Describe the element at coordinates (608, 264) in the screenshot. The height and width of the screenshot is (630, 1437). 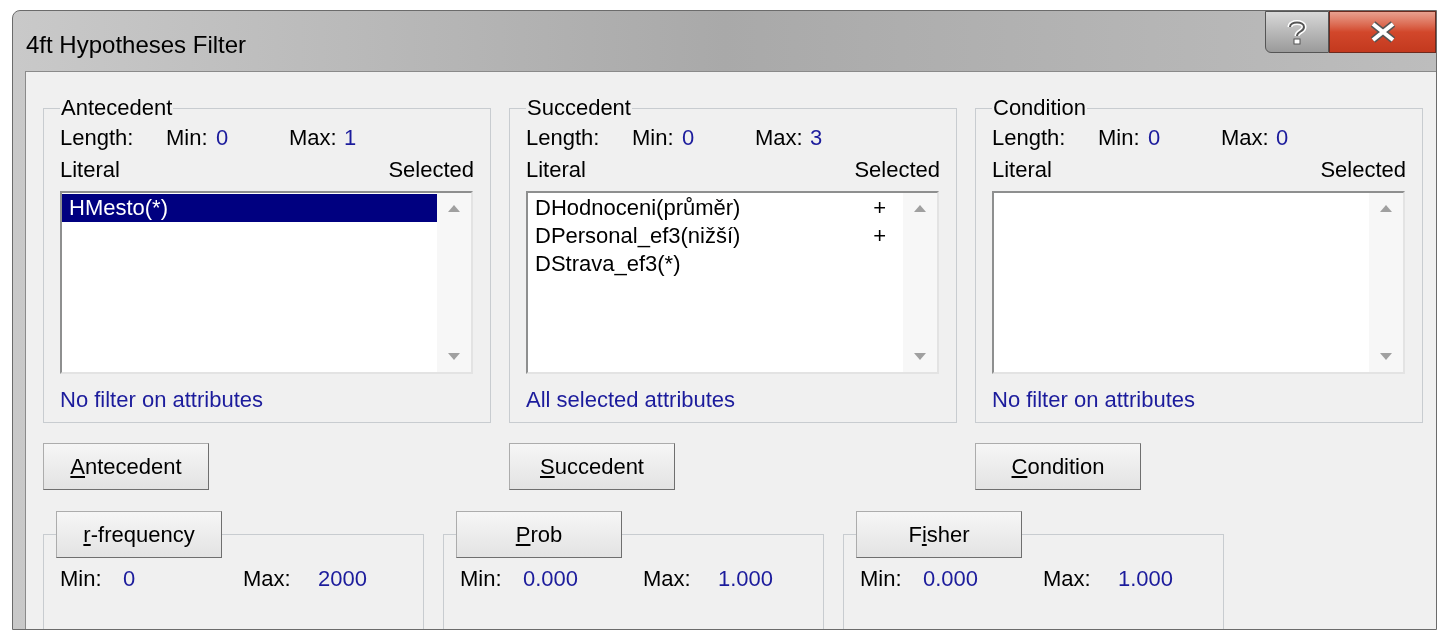
I see `literal-text: DStrava_ef3(*)` at that location.